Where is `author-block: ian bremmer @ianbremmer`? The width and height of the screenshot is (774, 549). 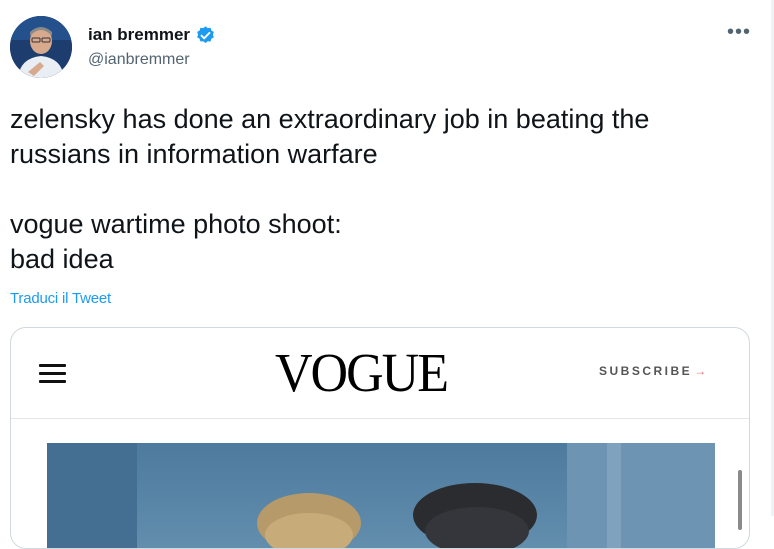
author-block: ian bremmer @ianbremmer is located at coordinates (152, 45).